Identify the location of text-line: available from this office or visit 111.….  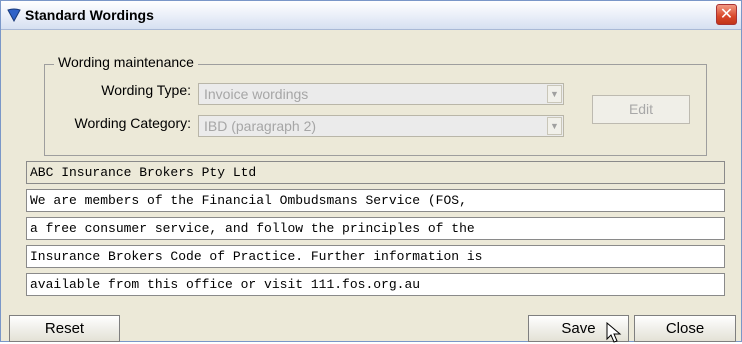
(375, 284).